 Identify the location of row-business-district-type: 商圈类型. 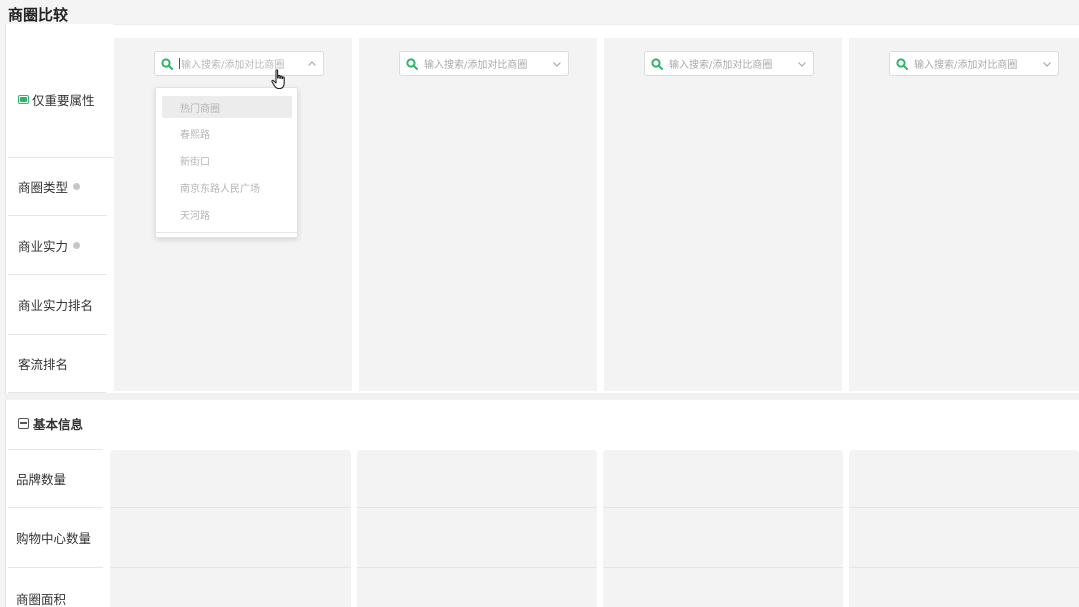
(57, 187).